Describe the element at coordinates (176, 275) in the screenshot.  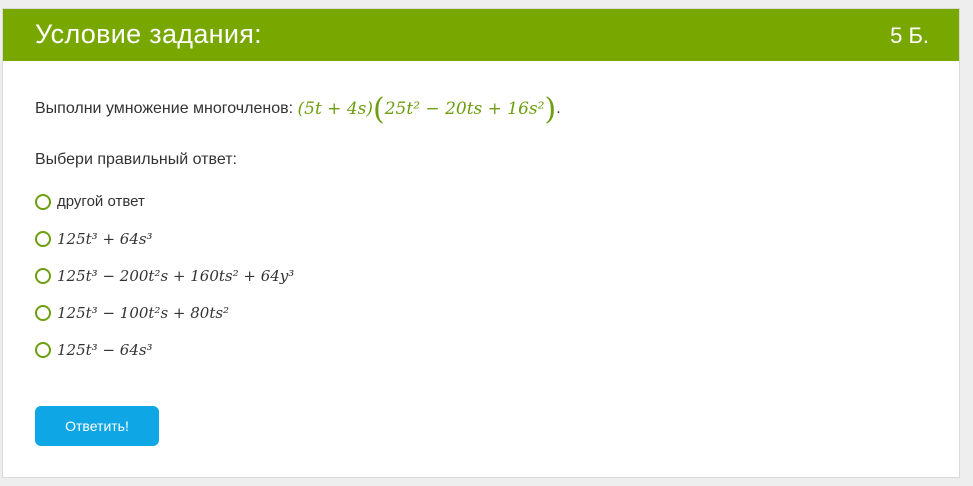
I see `answer-label: 125t³ − 200t²s + 160ts² + 64y³` at that location.